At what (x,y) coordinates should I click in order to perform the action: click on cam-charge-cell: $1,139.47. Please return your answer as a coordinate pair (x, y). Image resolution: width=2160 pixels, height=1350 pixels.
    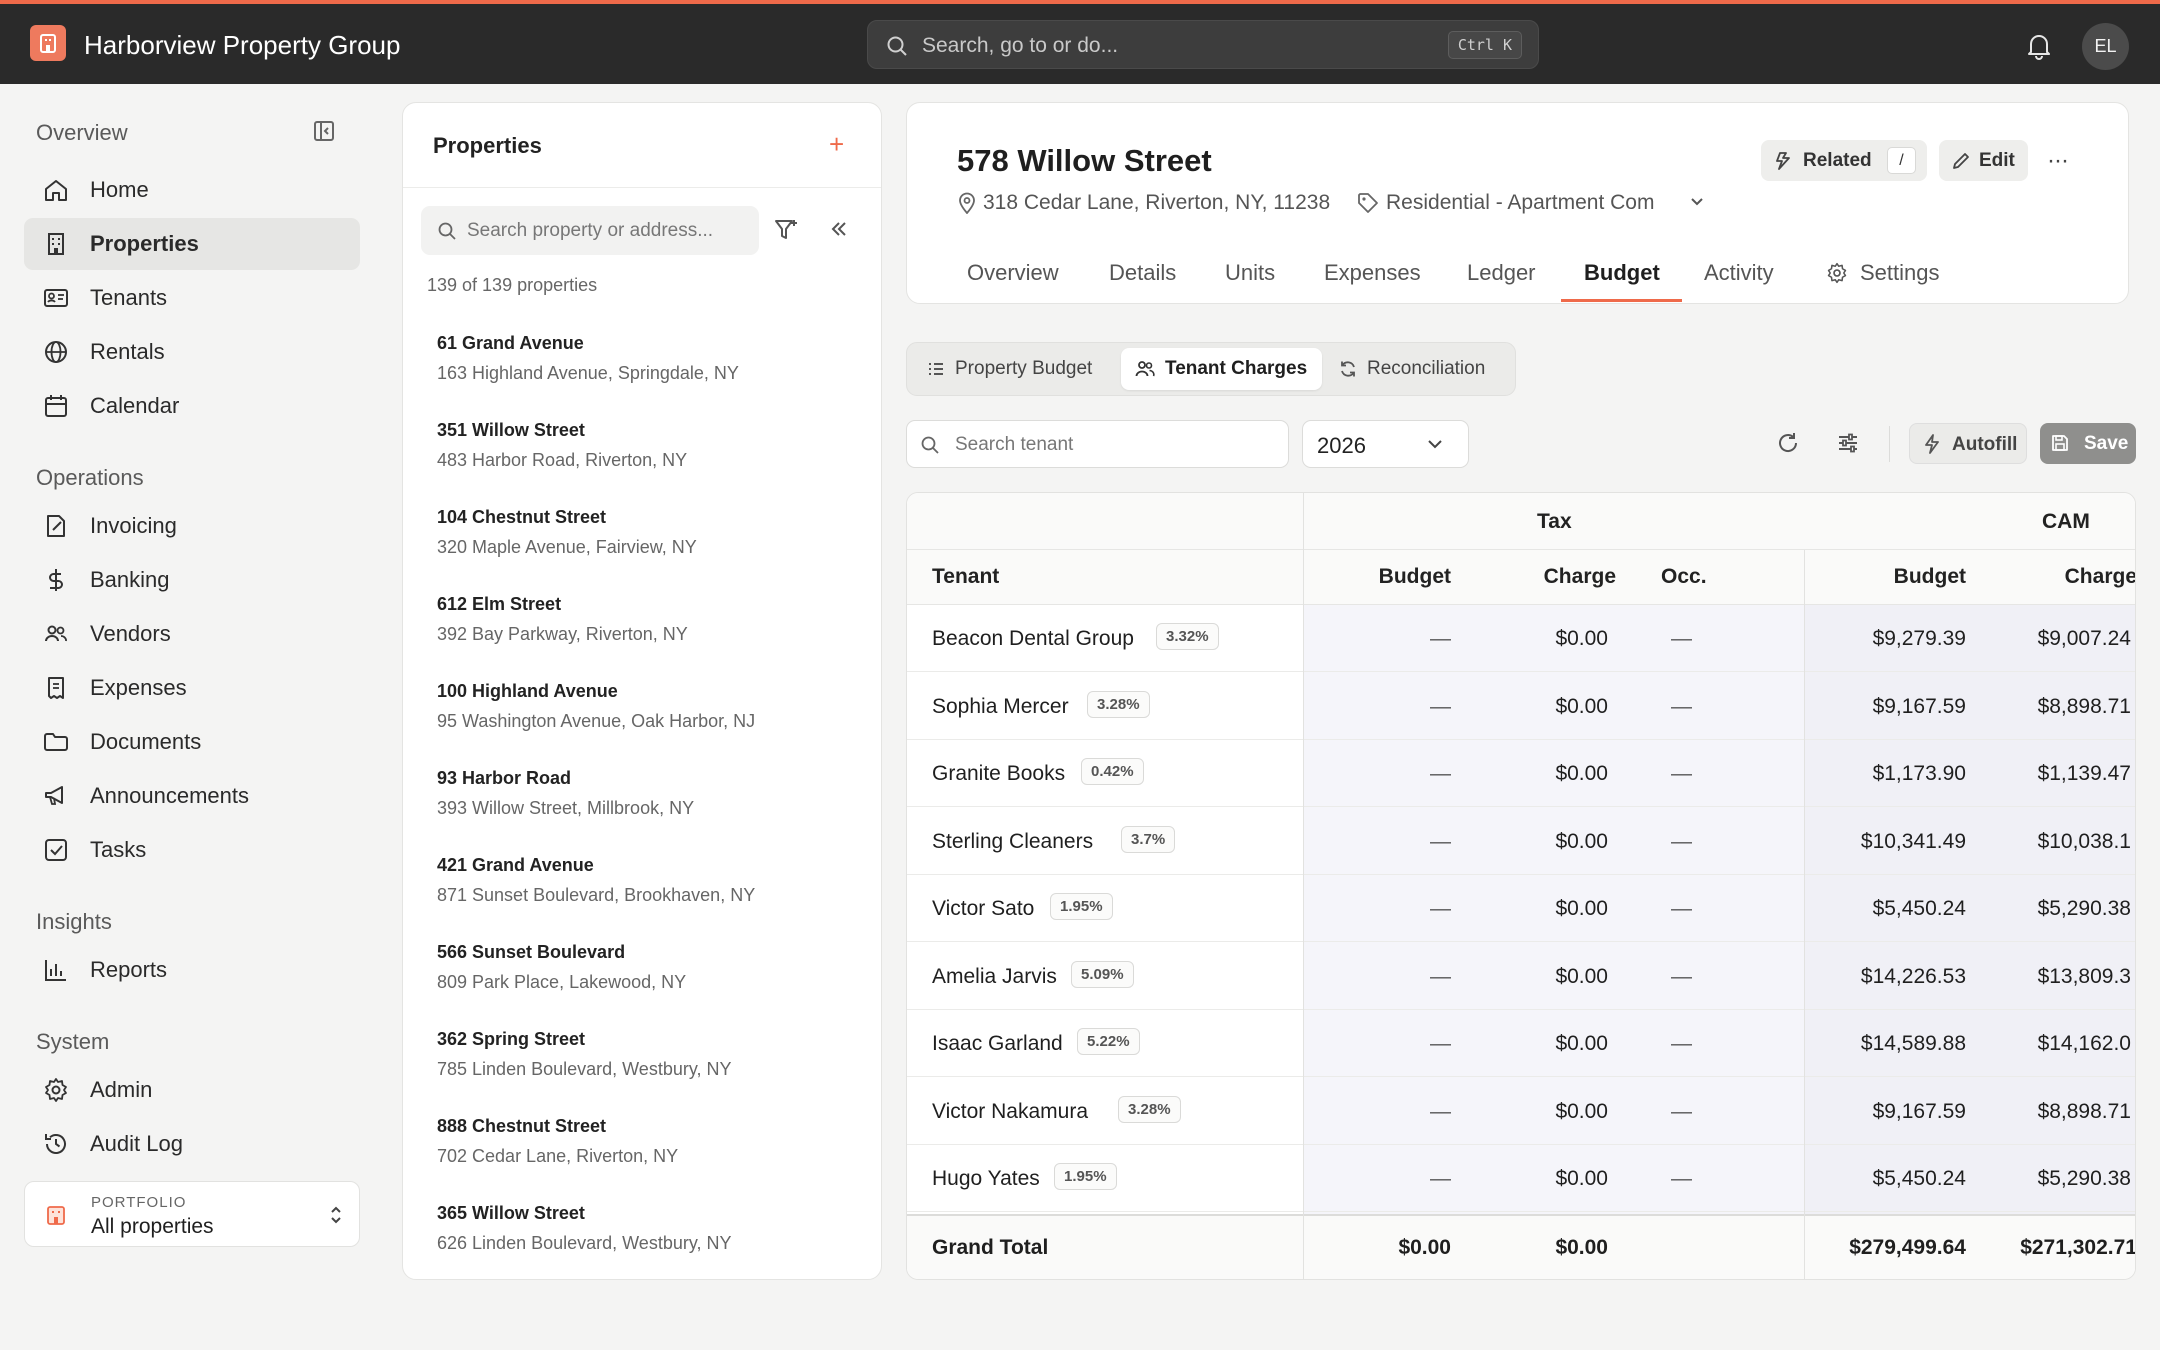
    Looking at the image, I should click on (2084, 774).